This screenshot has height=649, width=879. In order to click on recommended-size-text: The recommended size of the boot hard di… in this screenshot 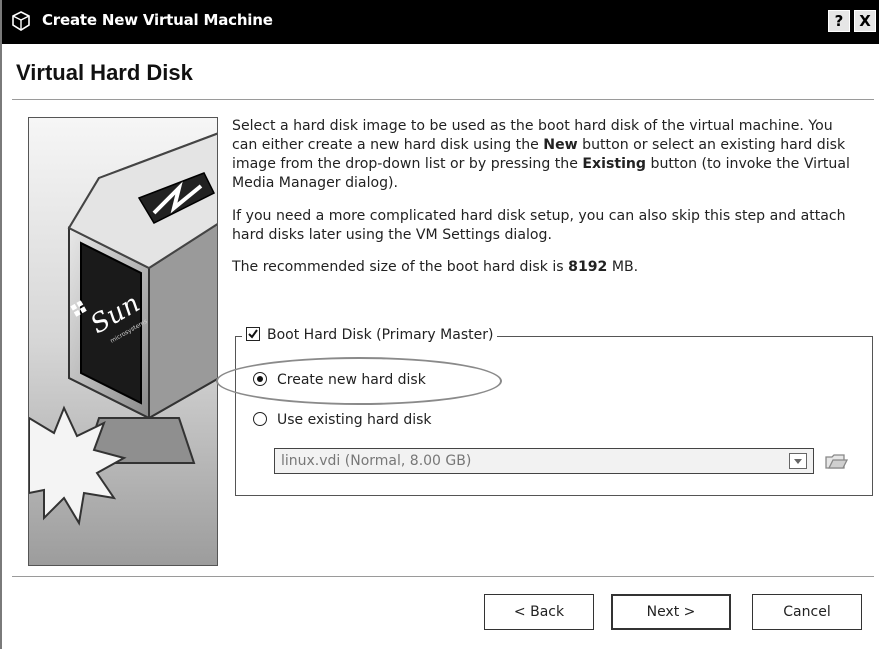, I will do `click(435, 267)`.